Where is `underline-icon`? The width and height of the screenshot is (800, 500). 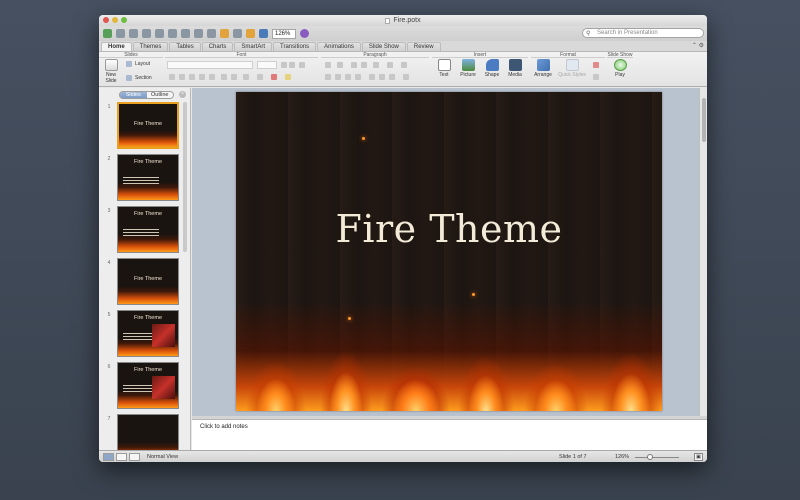
underline-icon is located at coordinates (192, 77).